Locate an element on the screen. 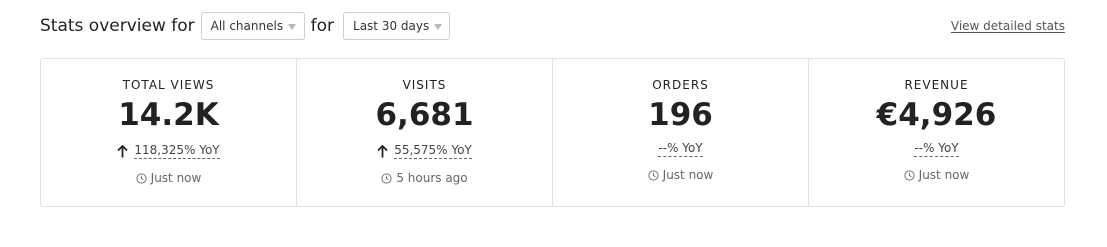 The width and height of the screenshot is (1107, 247). period-select: Last 30 days is located at coordinates (397, 26).